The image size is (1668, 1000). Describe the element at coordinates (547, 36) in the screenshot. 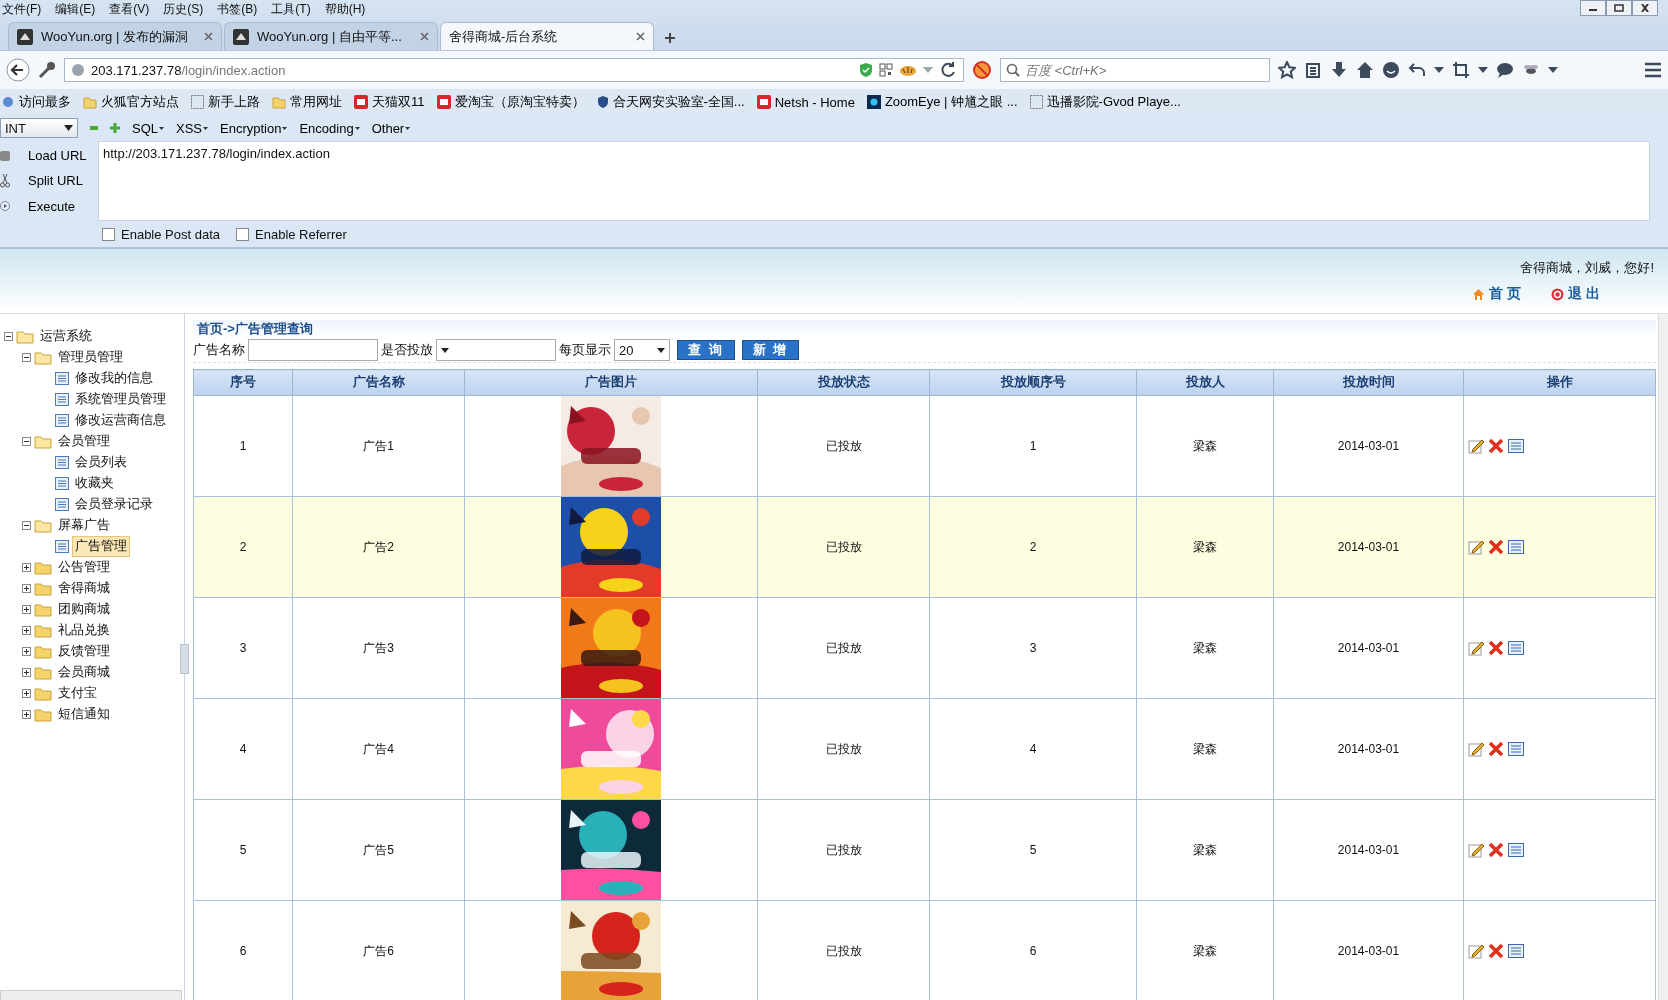

I see `browser-tab: 舍得商城-后台系统` at that location.